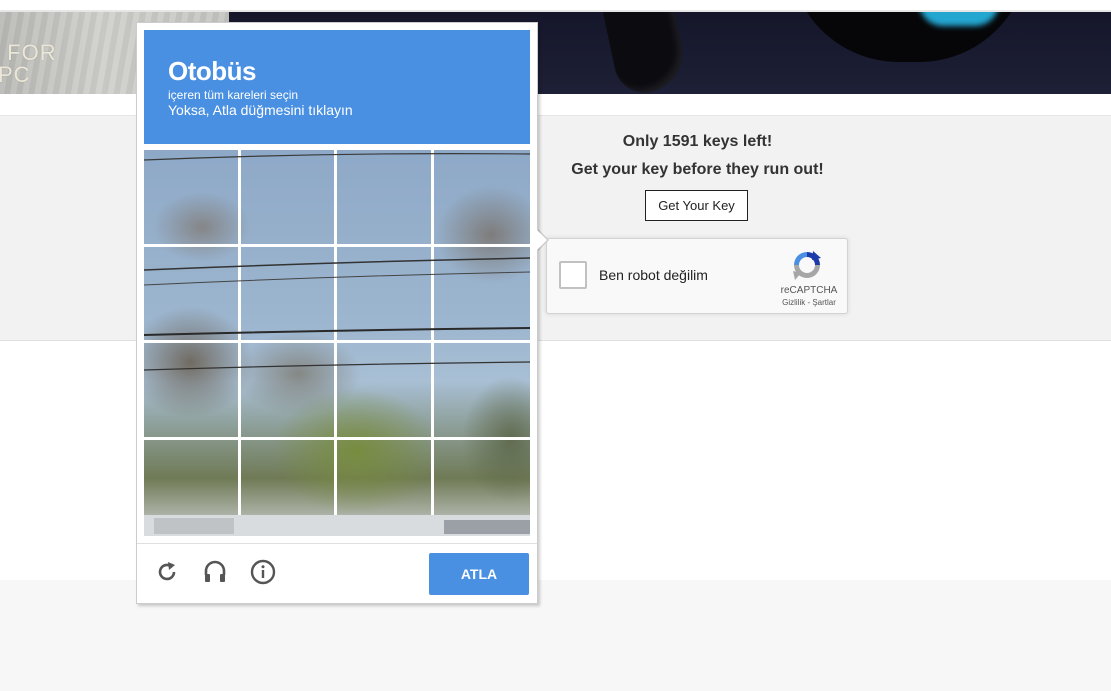 The image size is (1111, 691). Describe the element at coordinates (233, 95) in the screenshot. I see `challenge-instruction: içeren tüm kareleri seçin` at that location.